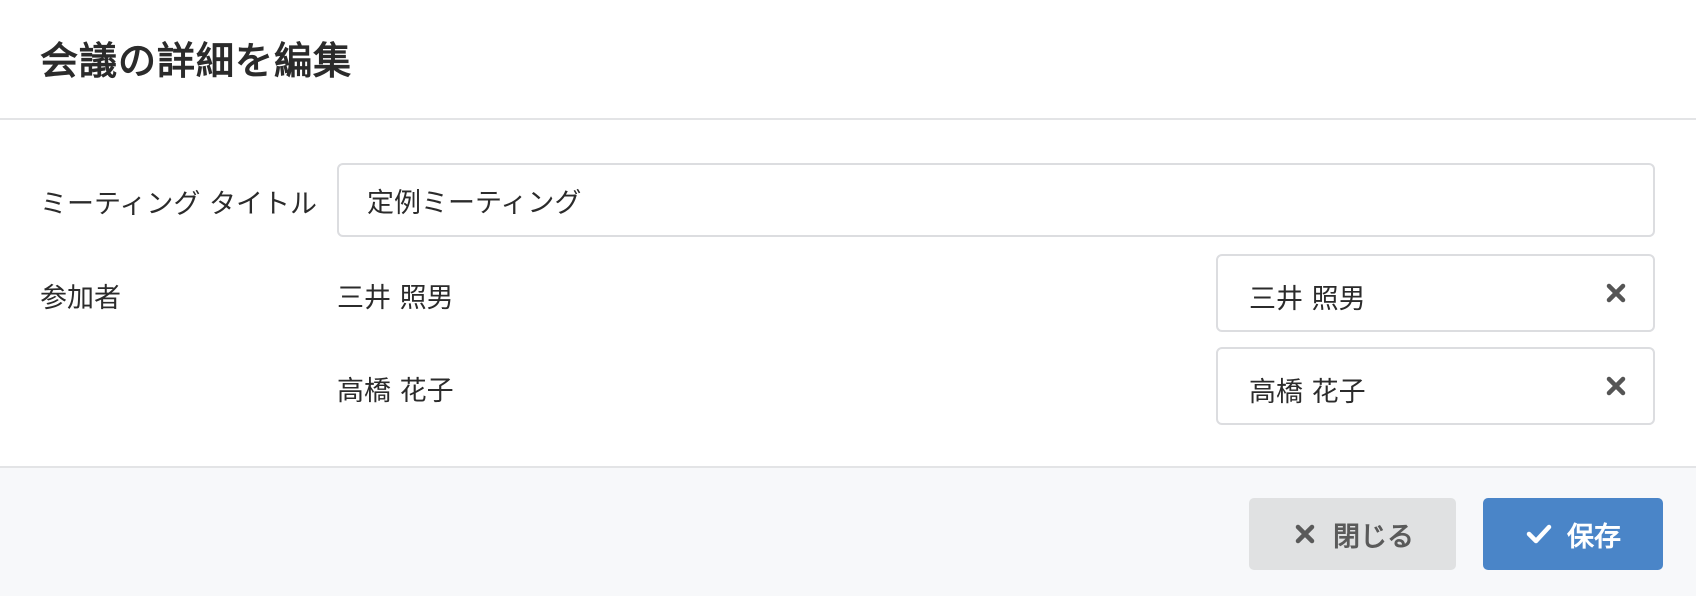 Image resolution: width=1696 pixels, height=596 pixels. I want to click on participants-label: 参加者, so click(80, 298).